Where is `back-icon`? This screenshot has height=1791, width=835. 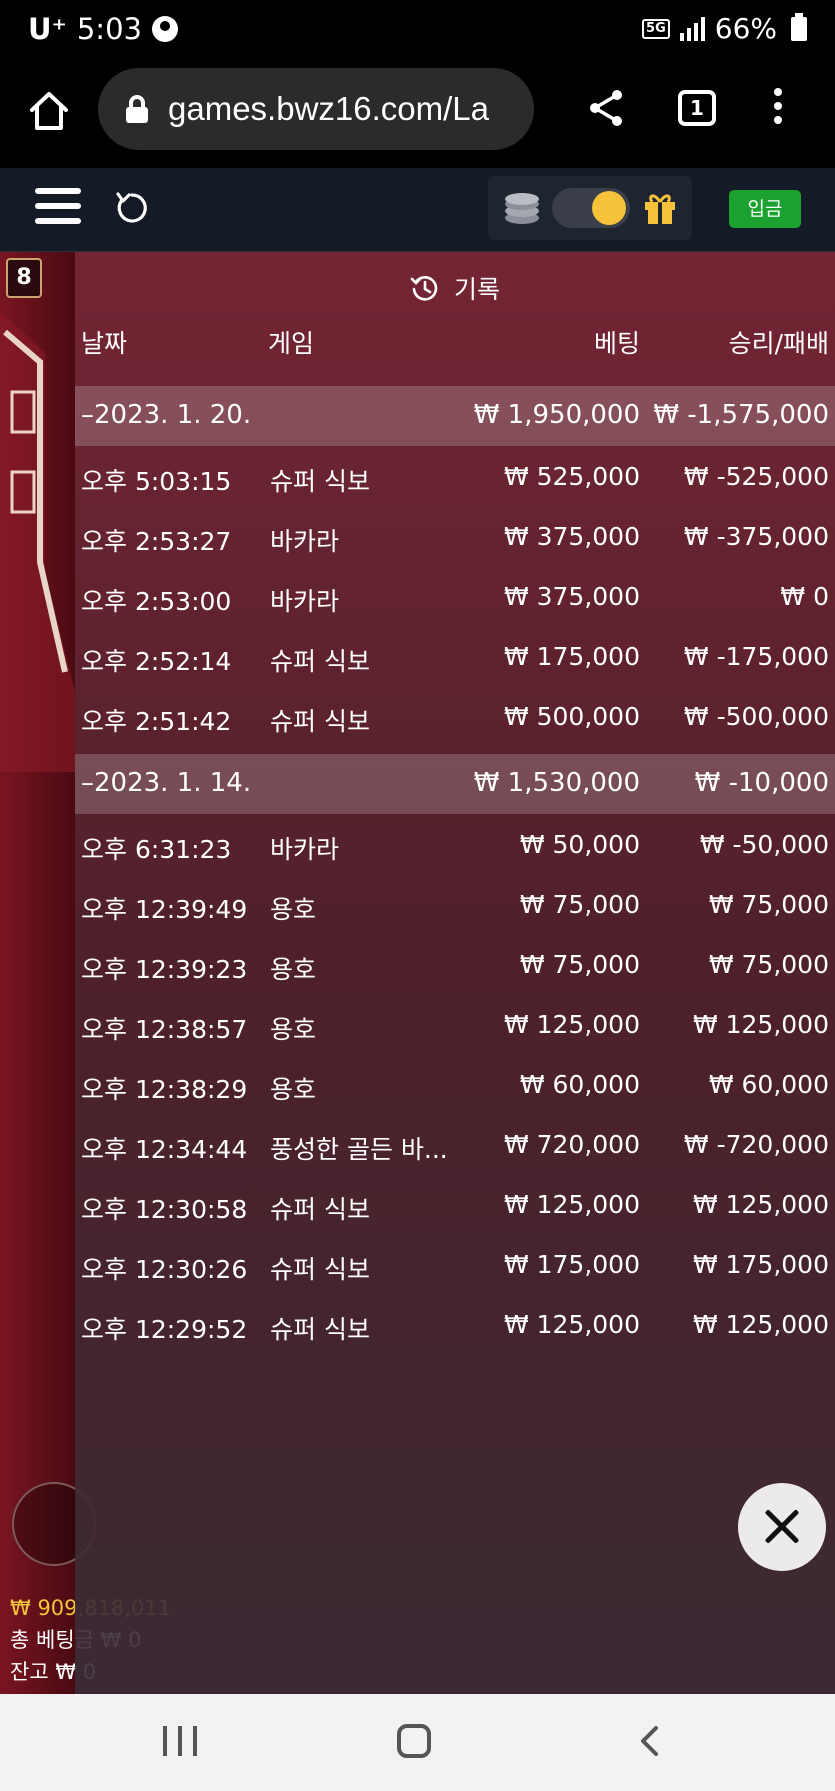 back-icon is located at coordinates (651, 1741).